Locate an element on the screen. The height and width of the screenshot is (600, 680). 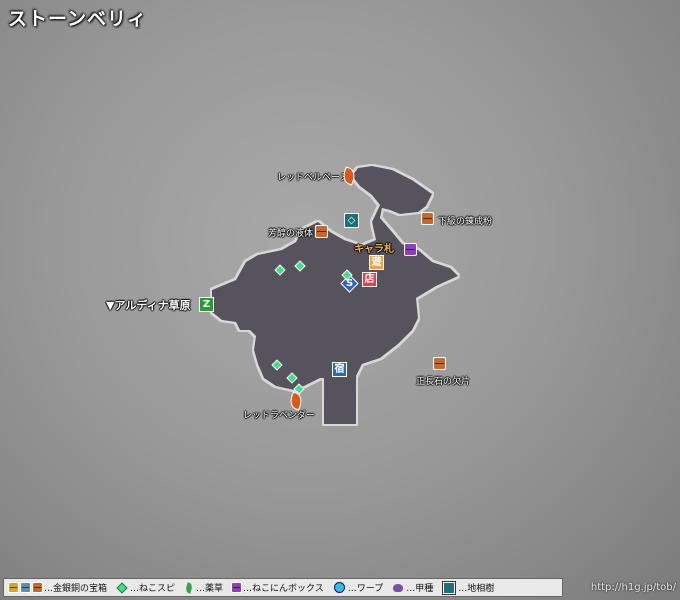
warp-icon is located at coordinates (339, 587).